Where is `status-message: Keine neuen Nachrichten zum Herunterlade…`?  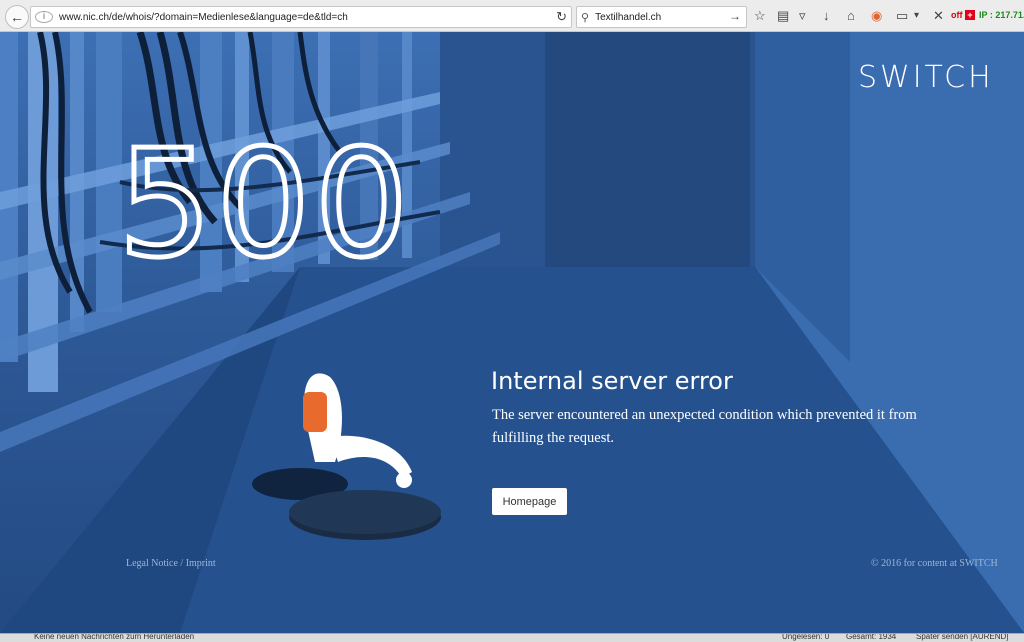
status-message: Keine neuen Nachrichten zum Herunterlade… is located at coordinates (114, 637).